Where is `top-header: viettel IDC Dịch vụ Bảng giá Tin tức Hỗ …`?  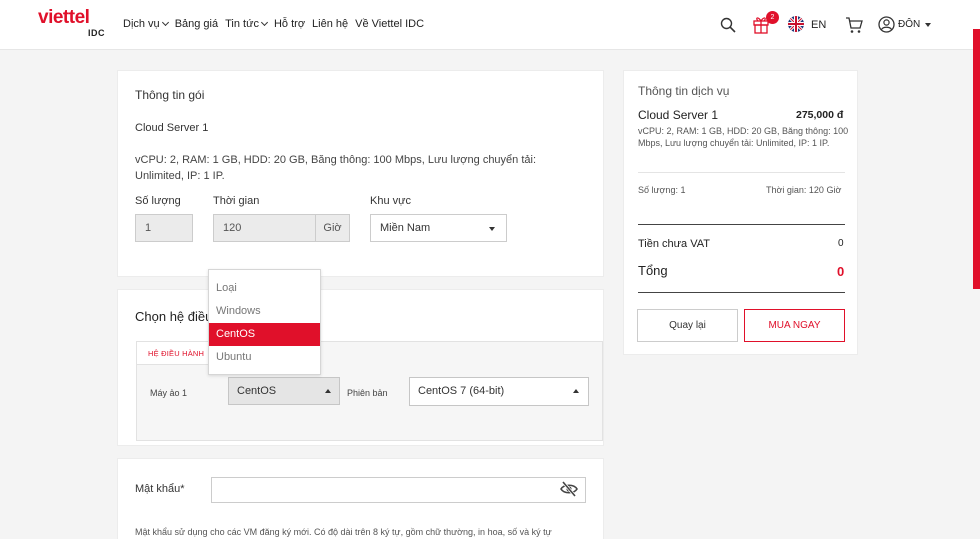 top-header: viettel IDC Dịch vụ Bảng giá Tin tức Hỗ … is located at coordinates (490, 25).